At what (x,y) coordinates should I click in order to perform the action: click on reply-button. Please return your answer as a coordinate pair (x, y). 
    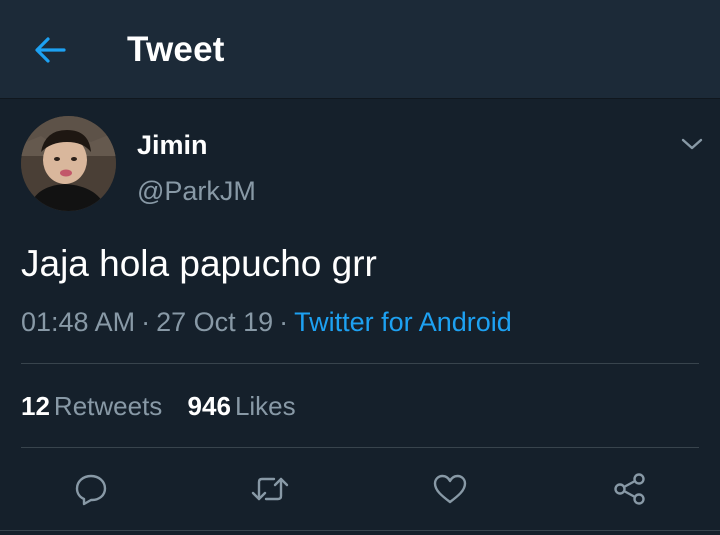
    Looking at the image, I should click on (91, 489).